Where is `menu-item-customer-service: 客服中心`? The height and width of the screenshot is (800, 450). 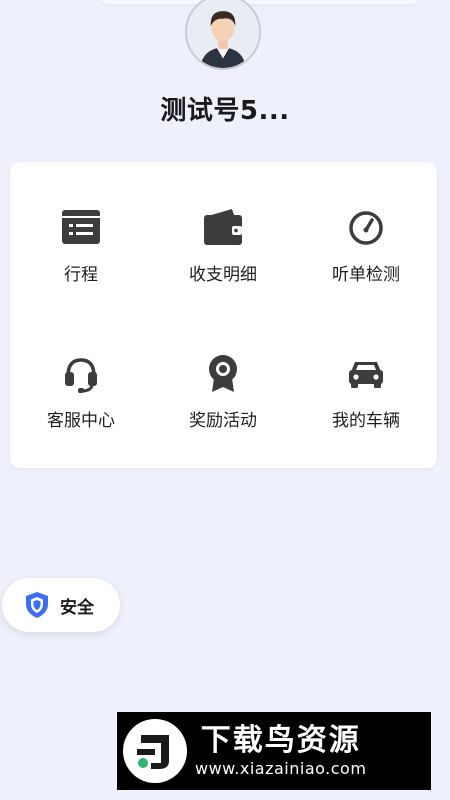 menu-item-customer-service: 客服中心 is located at coordinates (81, 407).